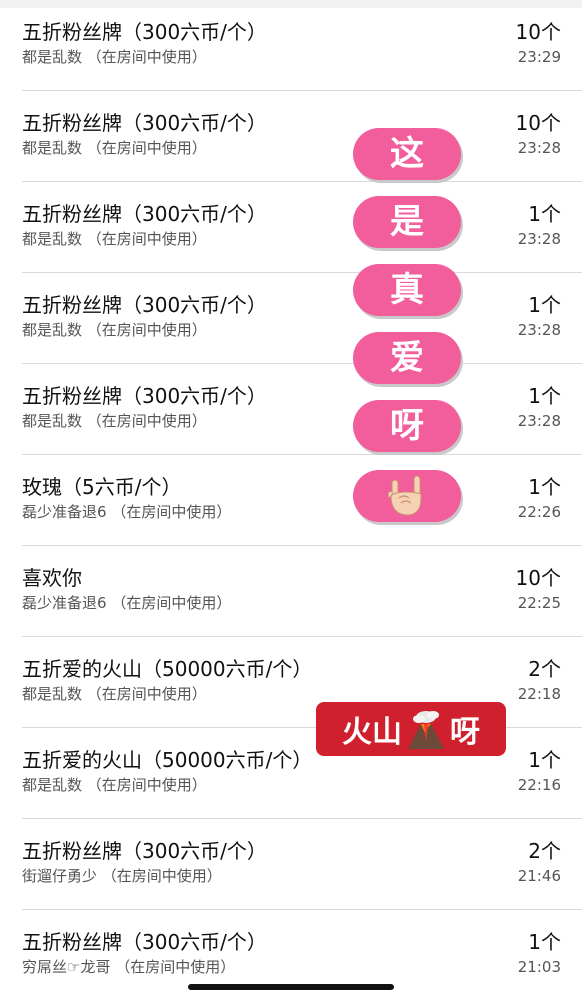  I want to click on home-indicator, so click(291, 987).